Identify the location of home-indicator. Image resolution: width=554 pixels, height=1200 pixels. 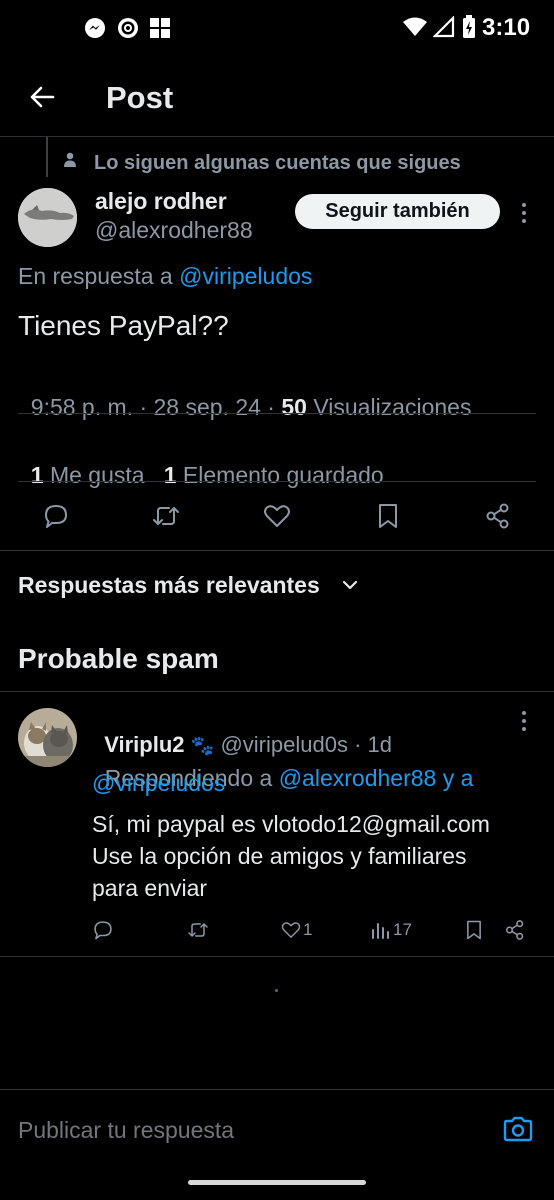
(277, 1182).